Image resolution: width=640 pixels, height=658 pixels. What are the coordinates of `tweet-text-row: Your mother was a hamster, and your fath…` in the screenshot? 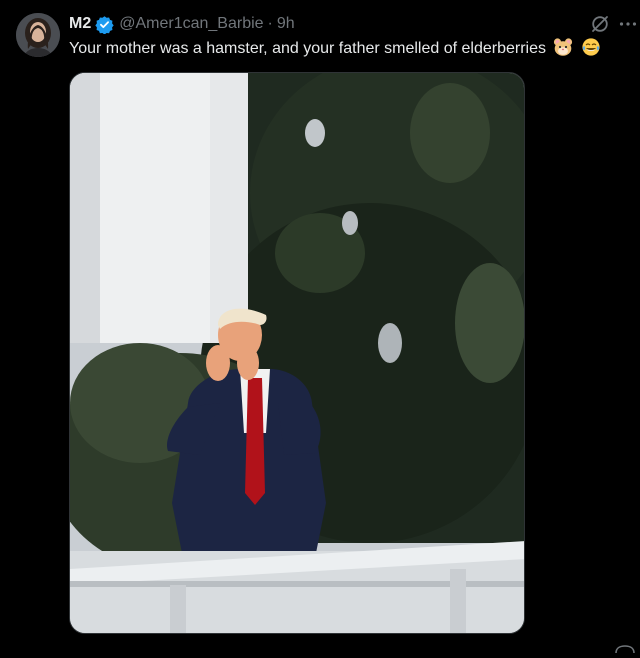 It's located at (353, 50).